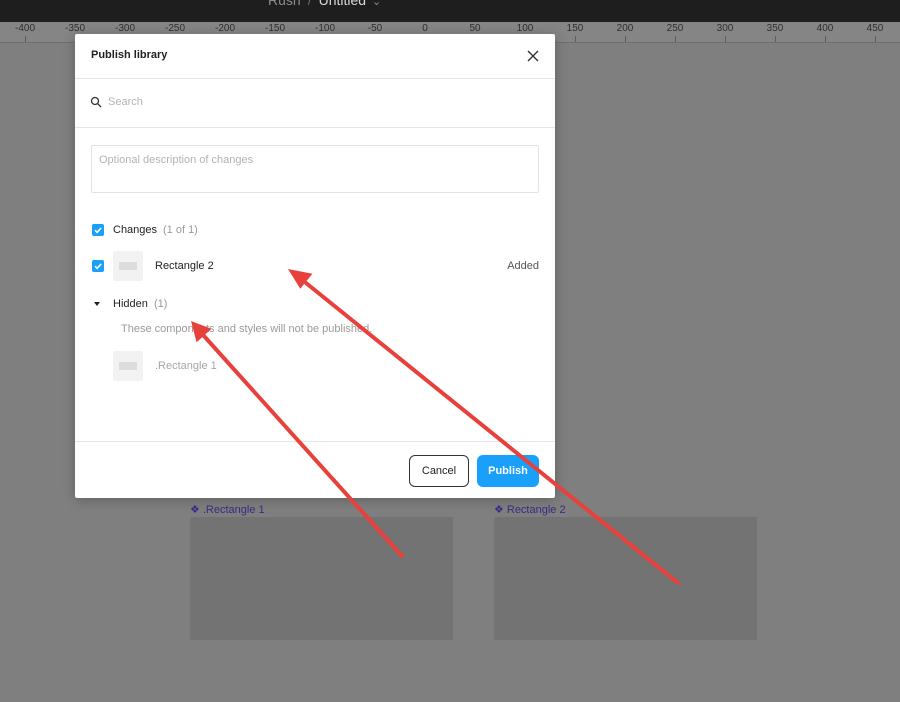 The image size is (900, 702). Describe the element at coordinates (439, 471) in the screenshot. I see `cancel-button: Cancel` at that location.